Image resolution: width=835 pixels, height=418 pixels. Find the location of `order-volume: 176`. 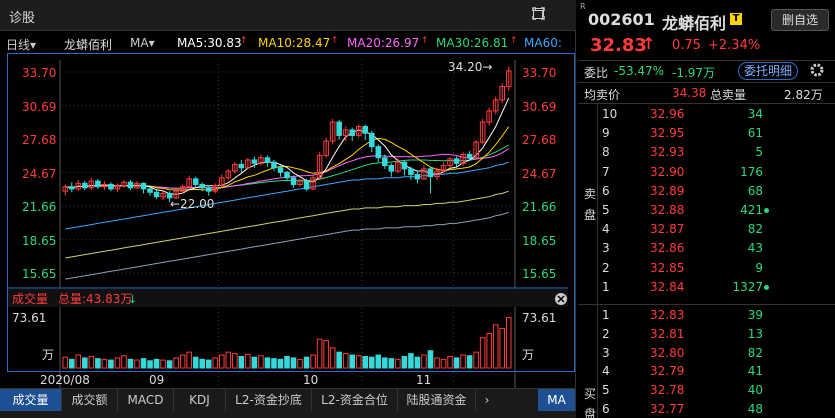

order-volume: 176 is located at coordinates (751, 171).